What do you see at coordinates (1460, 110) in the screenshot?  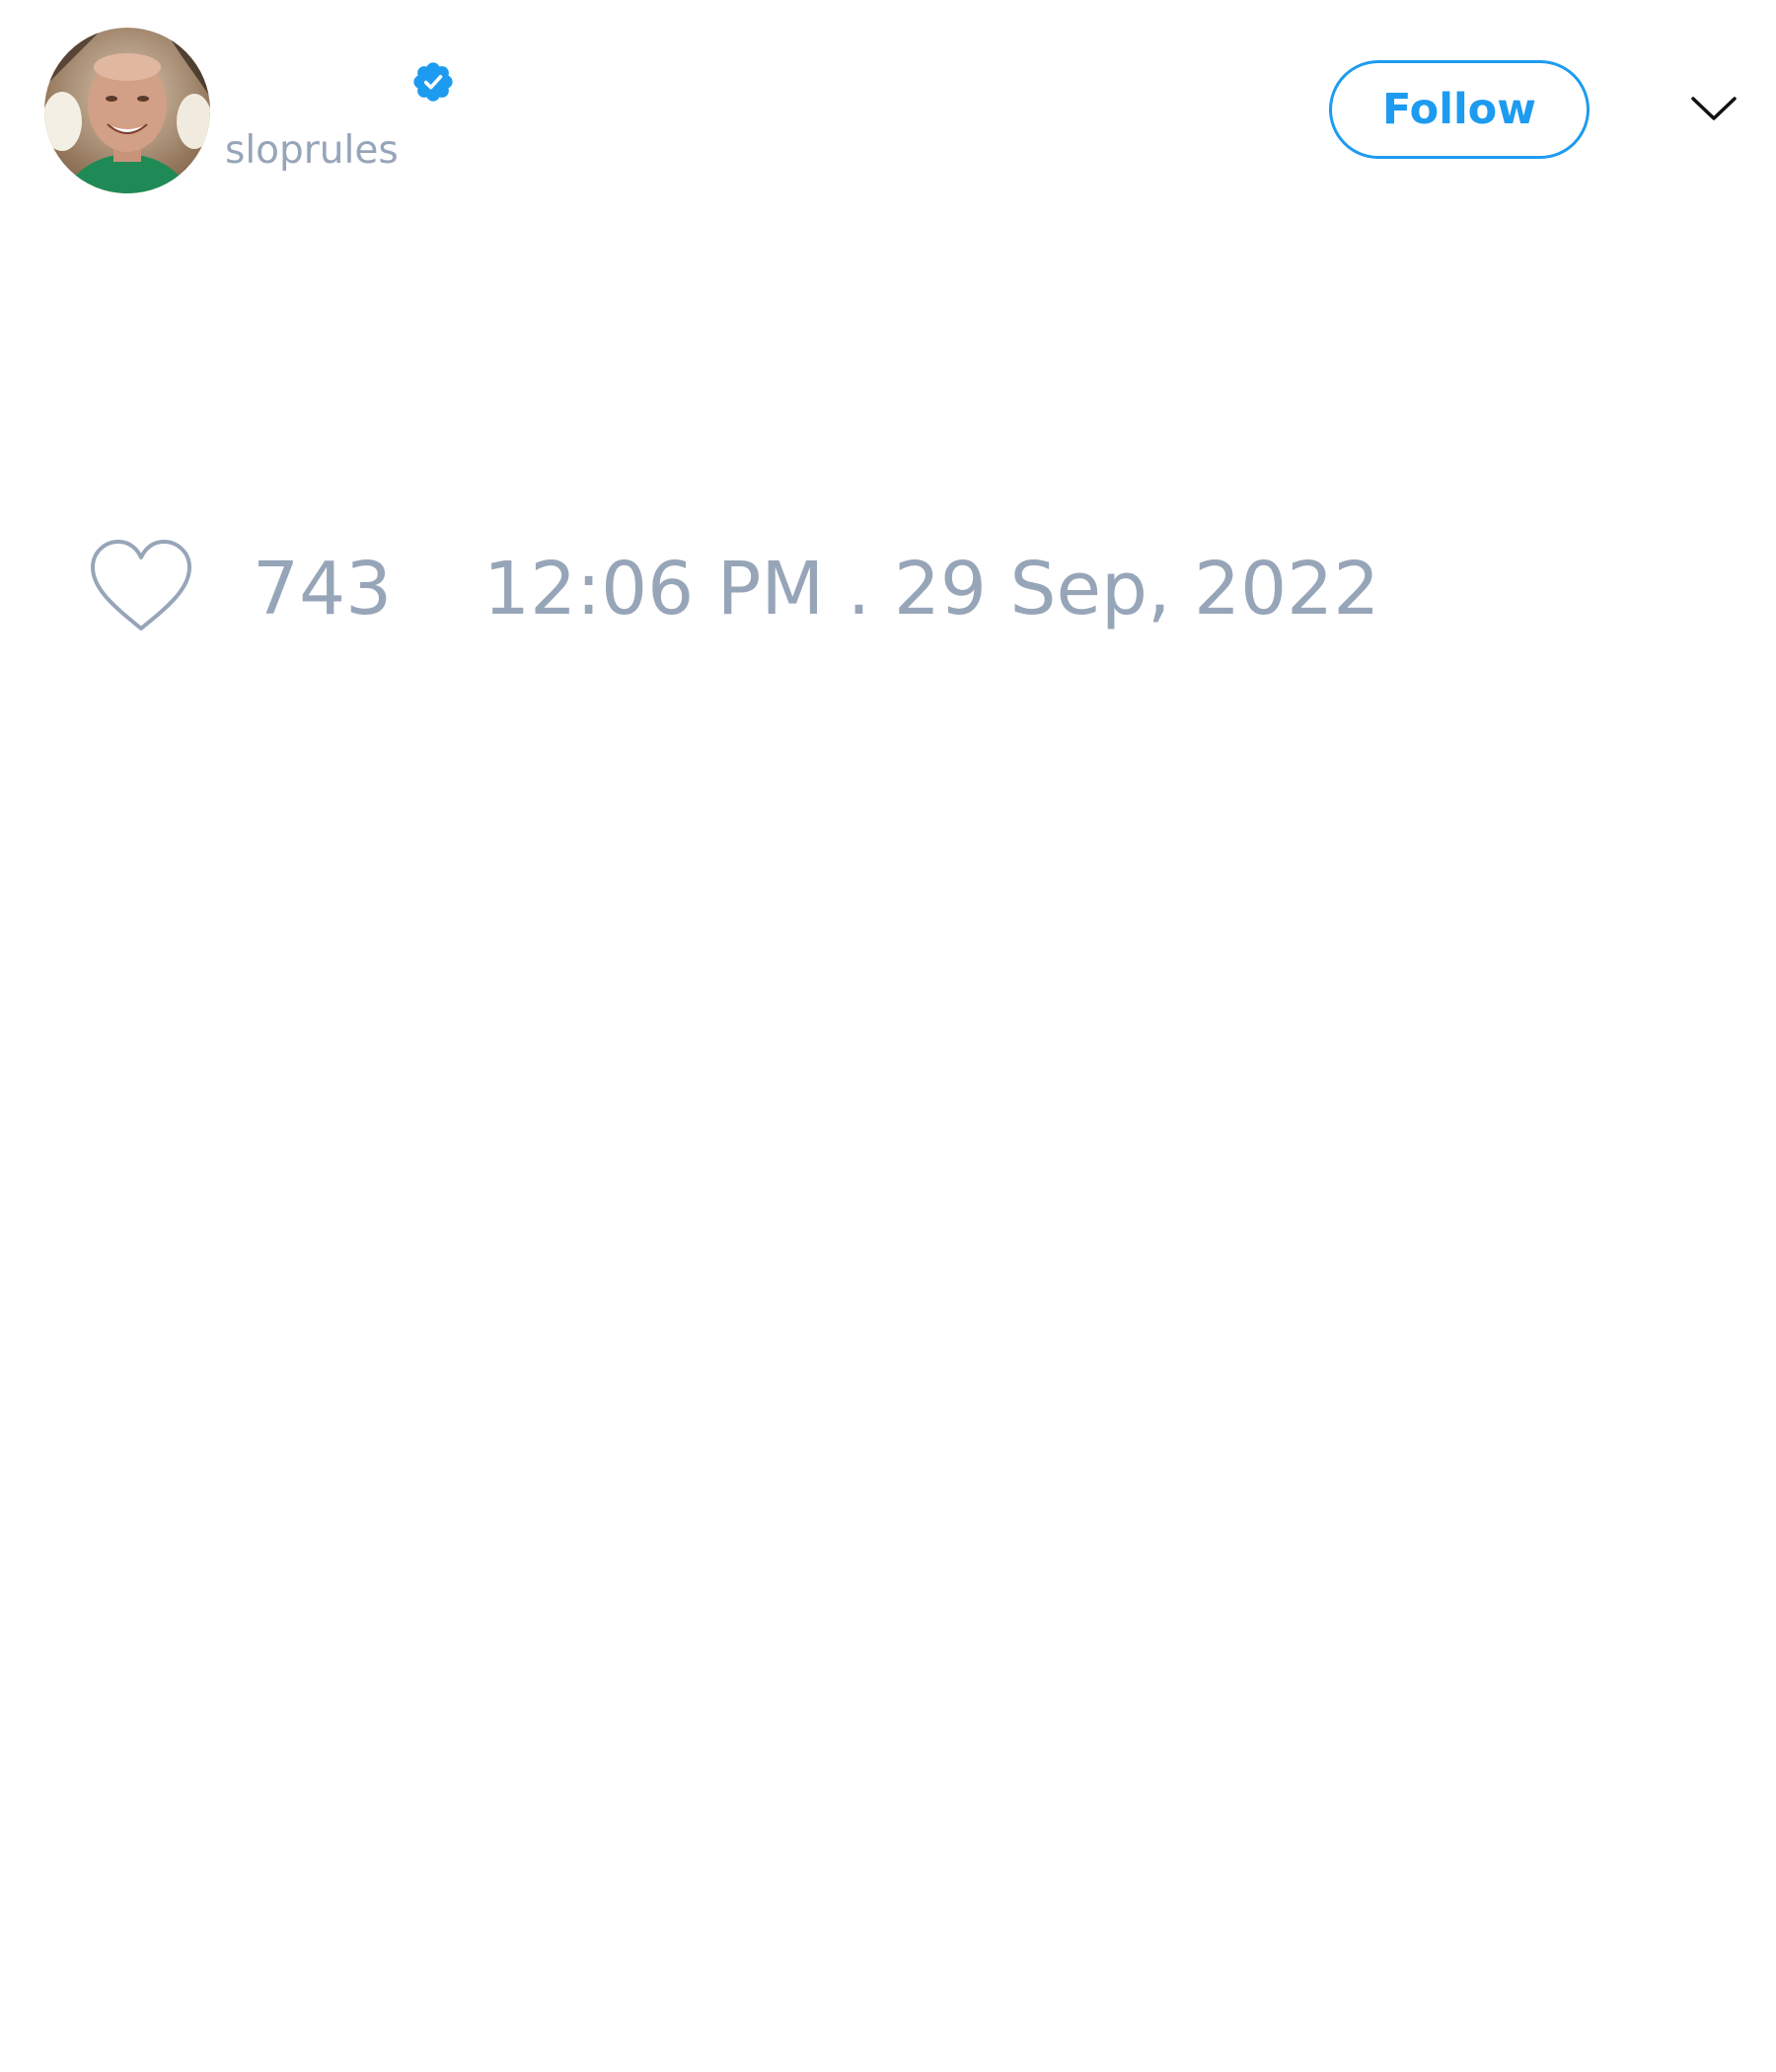 I see `follow-button: Follow` at bounding box center [1460, 110].